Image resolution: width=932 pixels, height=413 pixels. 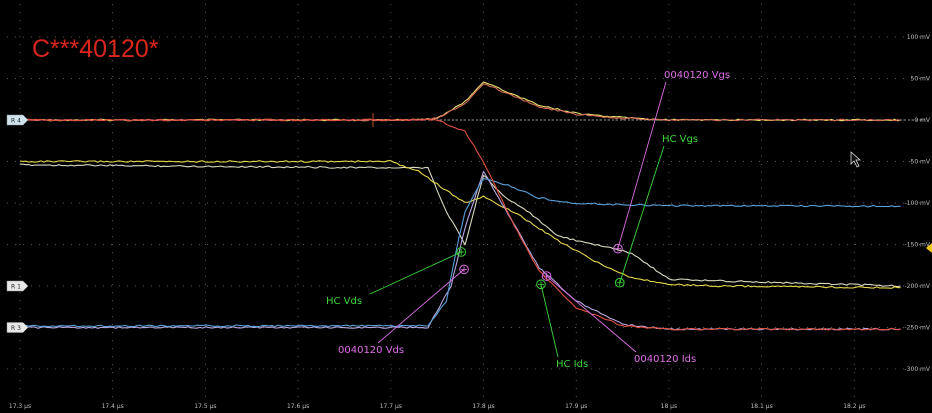 What do you see at coordinates (205, 406) in the screenshot?
I see `x-tick-label: 17.5 µs` at bounding box center [205, 406].